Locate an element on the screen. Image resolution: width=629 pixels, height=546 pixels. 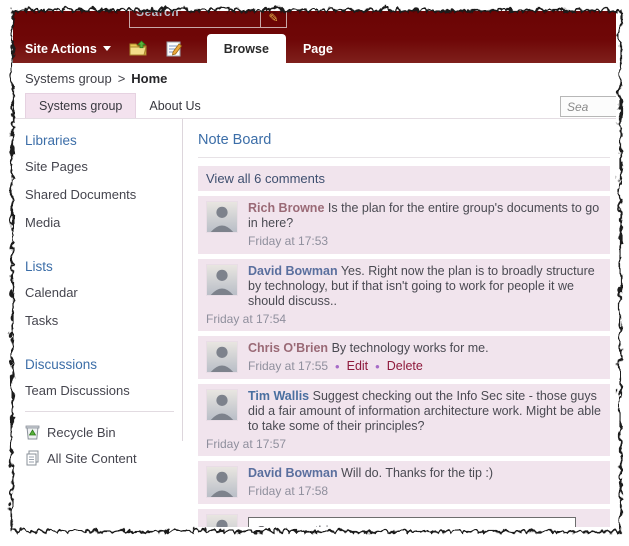
site-actions-menu: Site Actions is located at coordinates (67, 48).